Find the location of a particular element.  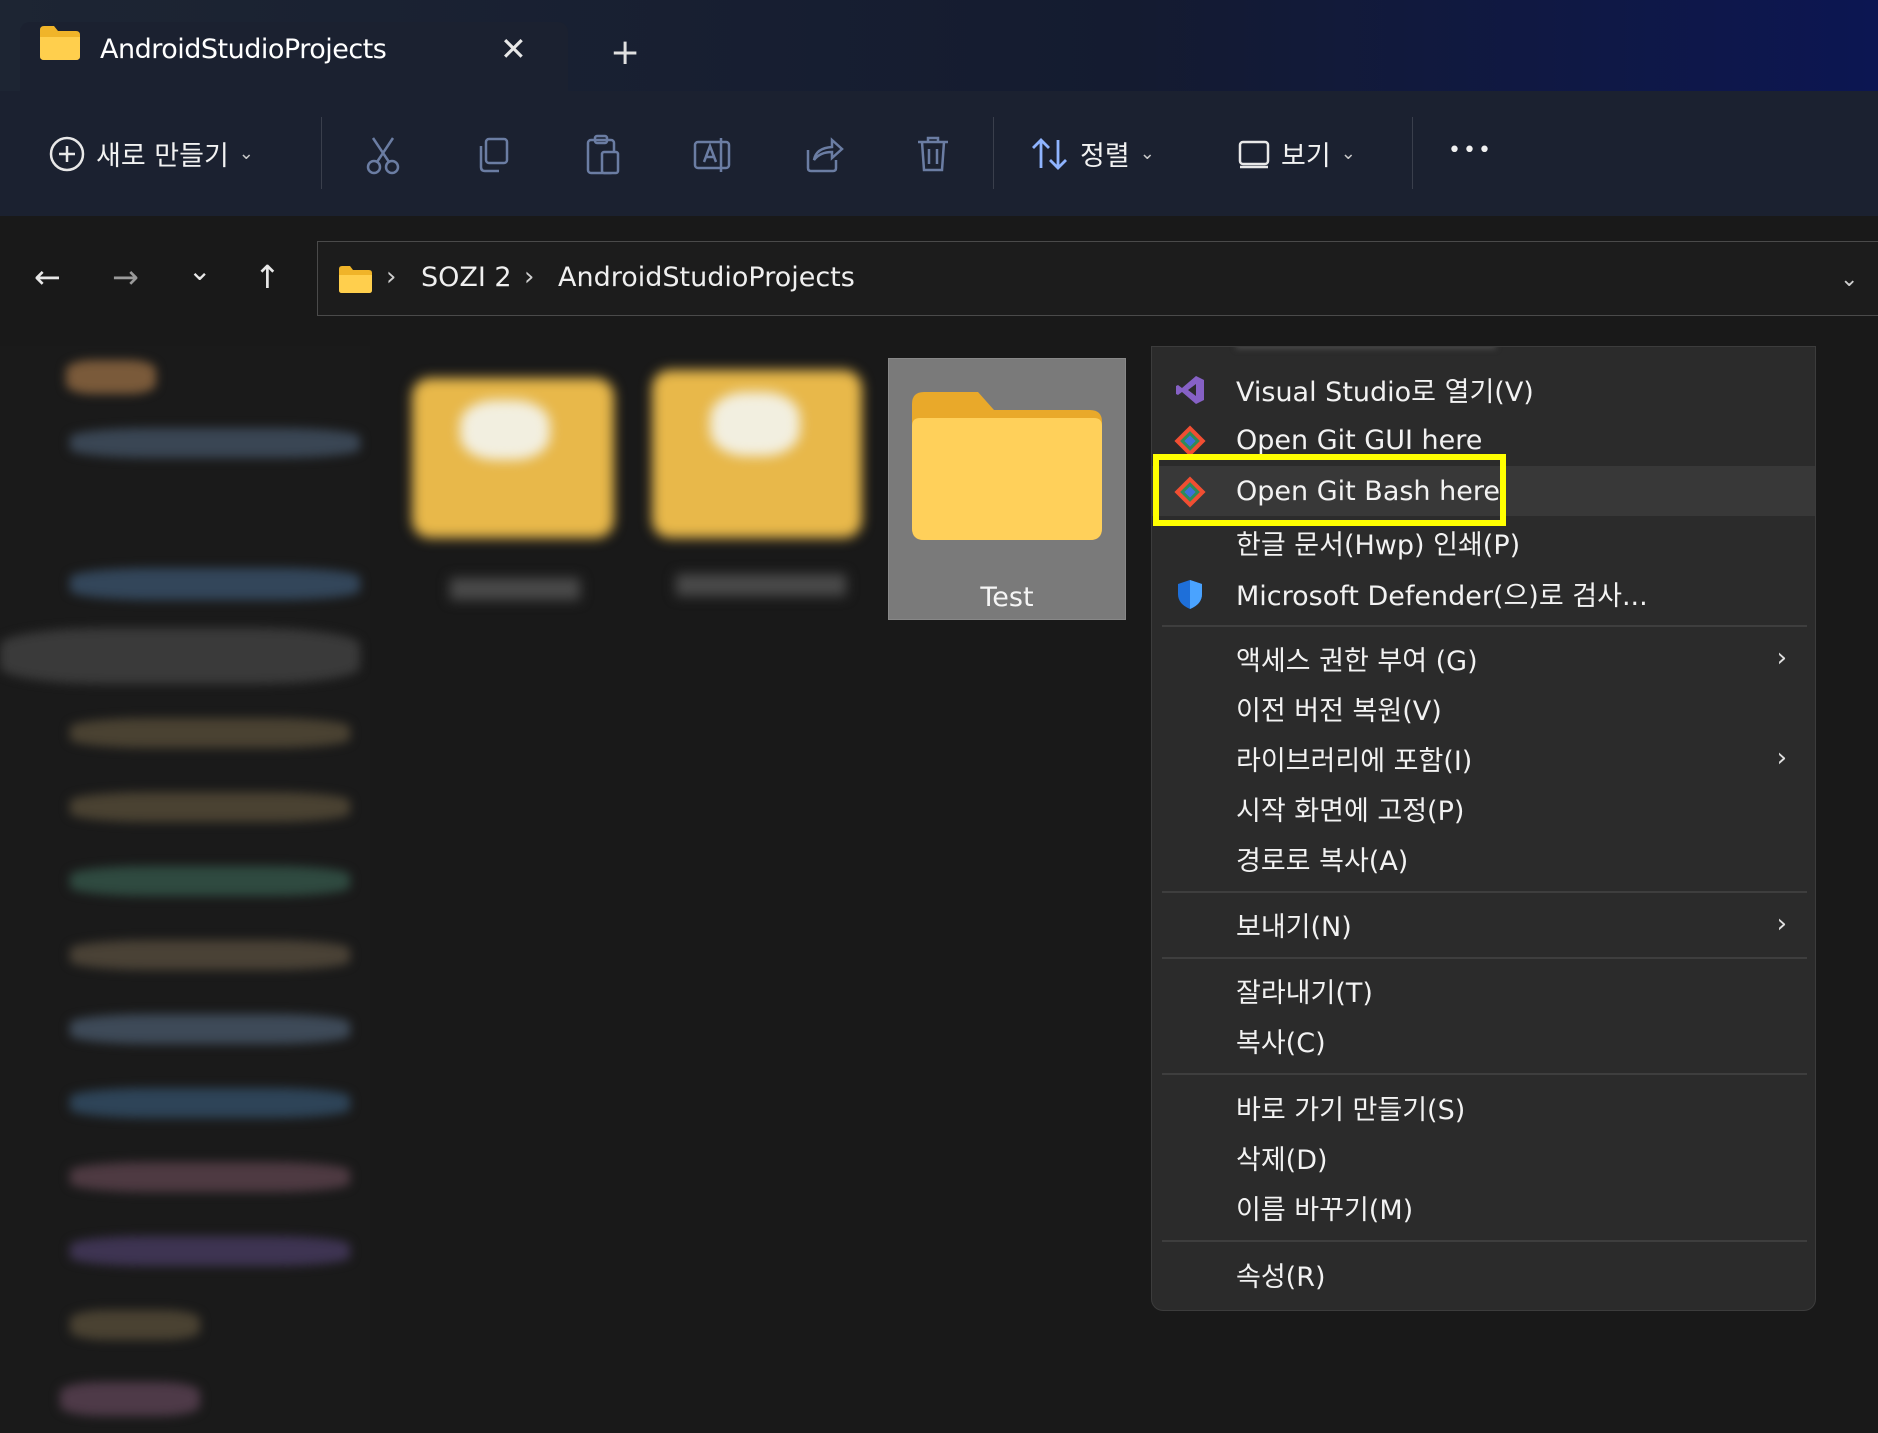

menu-item-restore-previous: 이전 버전 복원(V) is located at coordinates (1483, 708).